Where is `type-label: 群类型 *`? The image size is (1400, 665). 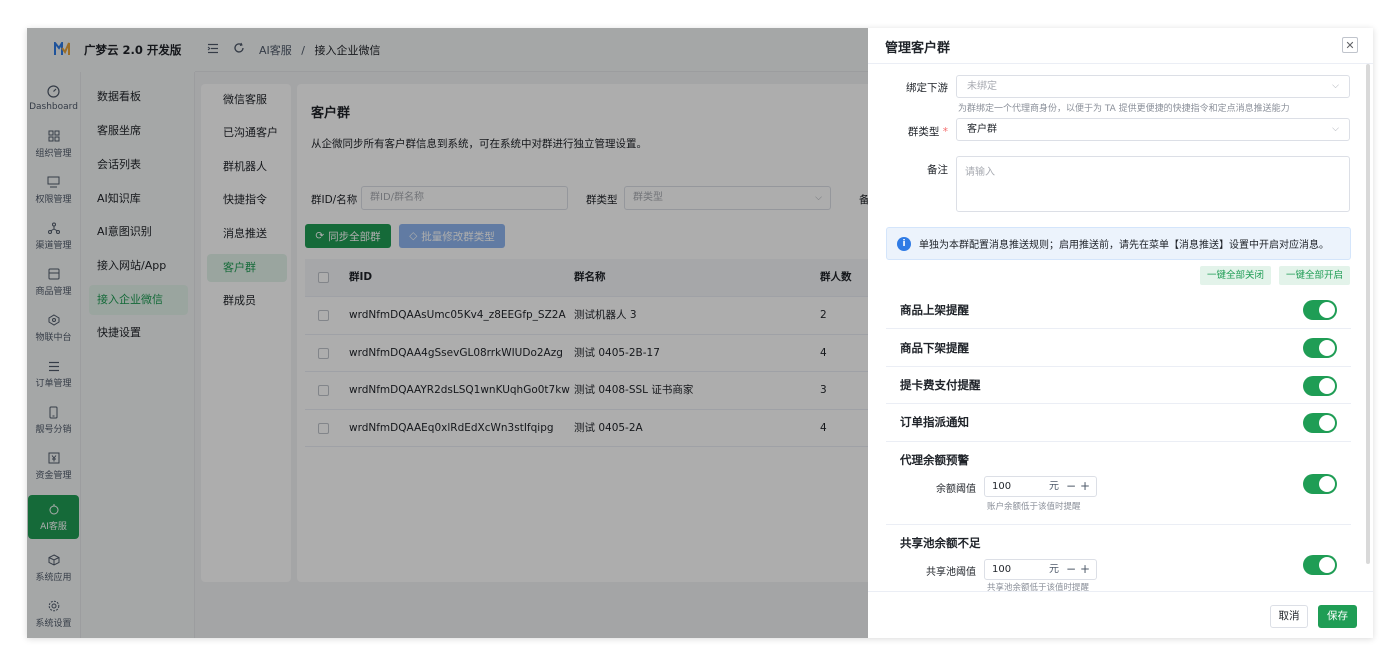 type-label: 群类型 * is located at coordinates (918, 131).